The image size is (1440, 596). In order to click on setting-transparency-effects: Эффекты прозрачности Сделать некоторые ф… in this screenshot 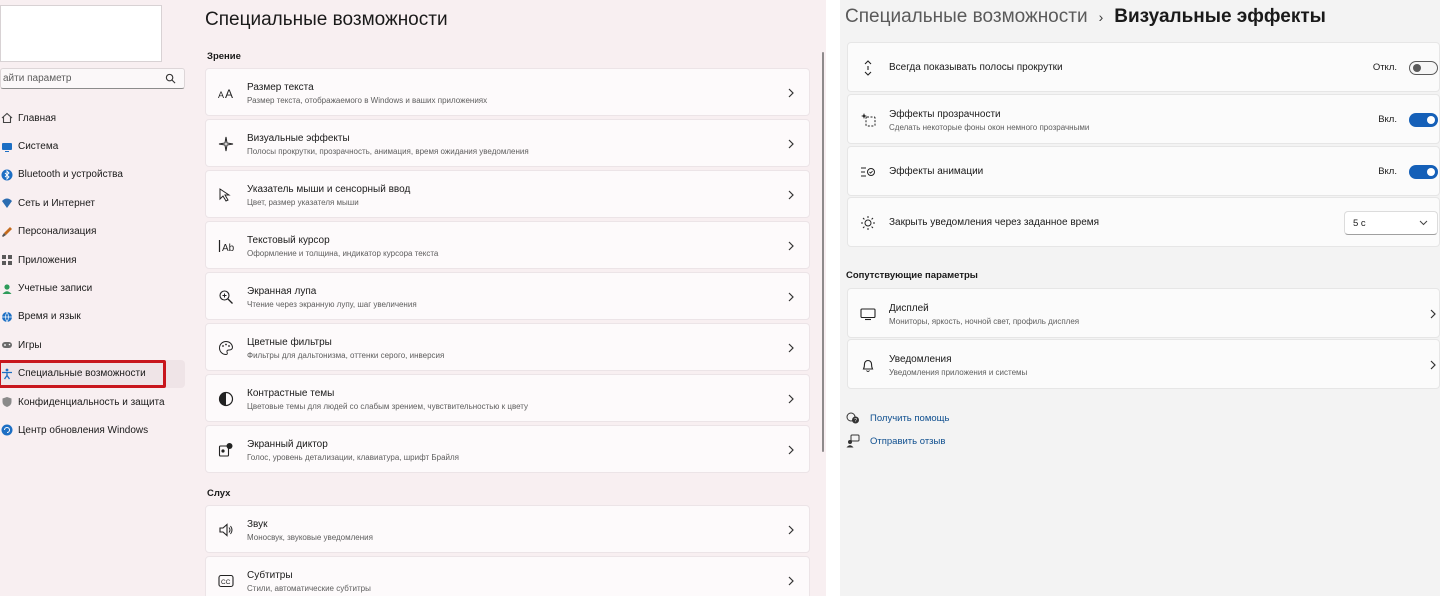, I will do `click(1143, 119)`.